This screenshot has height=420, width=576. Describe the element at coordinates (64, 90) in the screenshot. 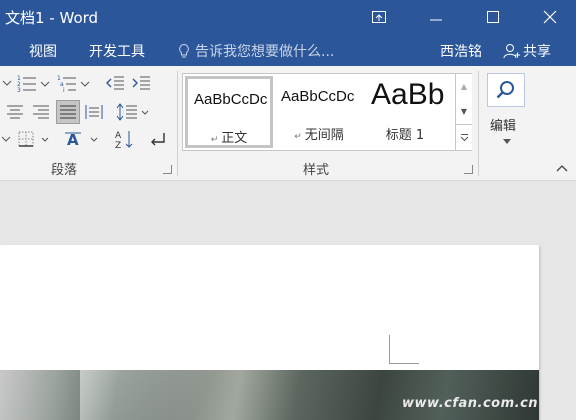

I see `svg-text: i` at that location.